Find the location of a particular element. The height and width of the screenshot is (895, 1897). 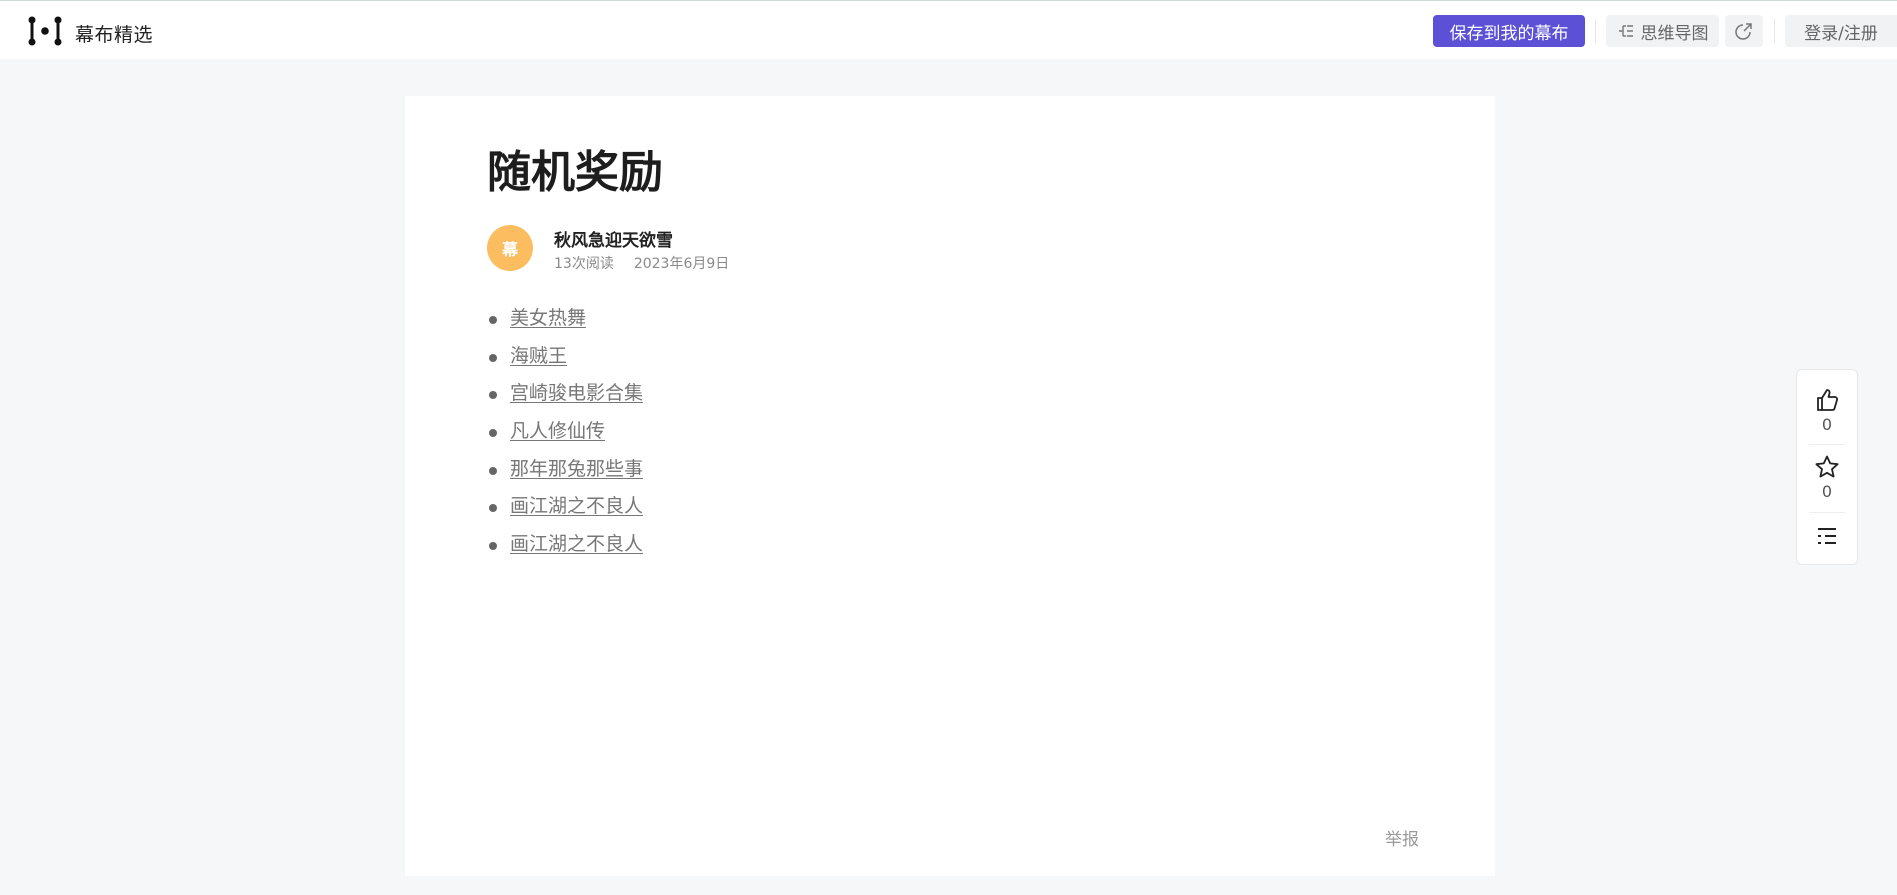

list-item: 那年那兔那些事 is located at coordinates (564, 474).